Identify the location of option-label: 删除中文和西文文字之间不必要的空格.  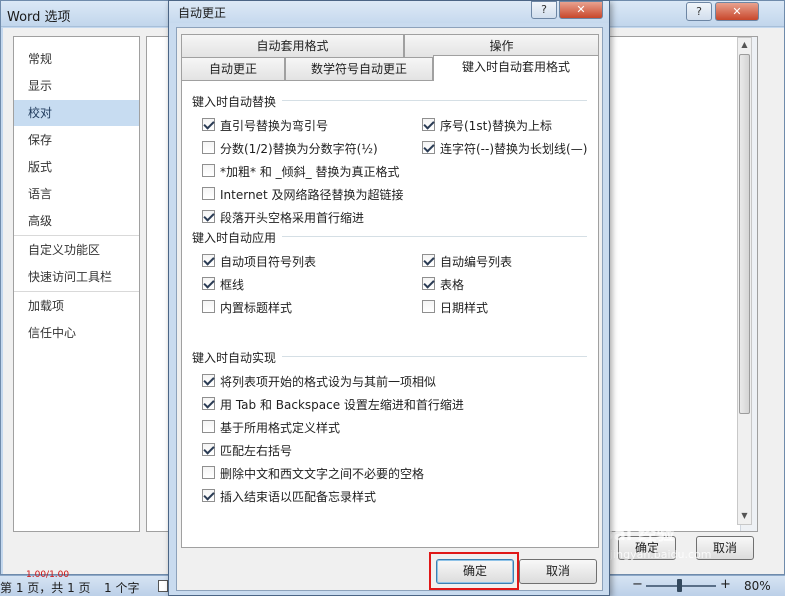
(322, 474).